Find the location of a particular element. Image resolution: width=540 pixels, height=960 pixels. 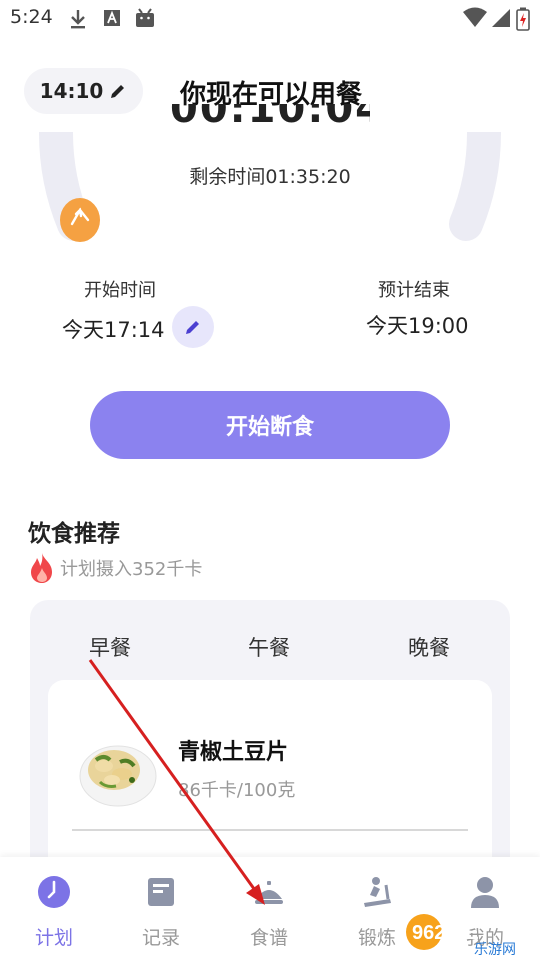

app-a-icon is located at coordinates (112, 18).